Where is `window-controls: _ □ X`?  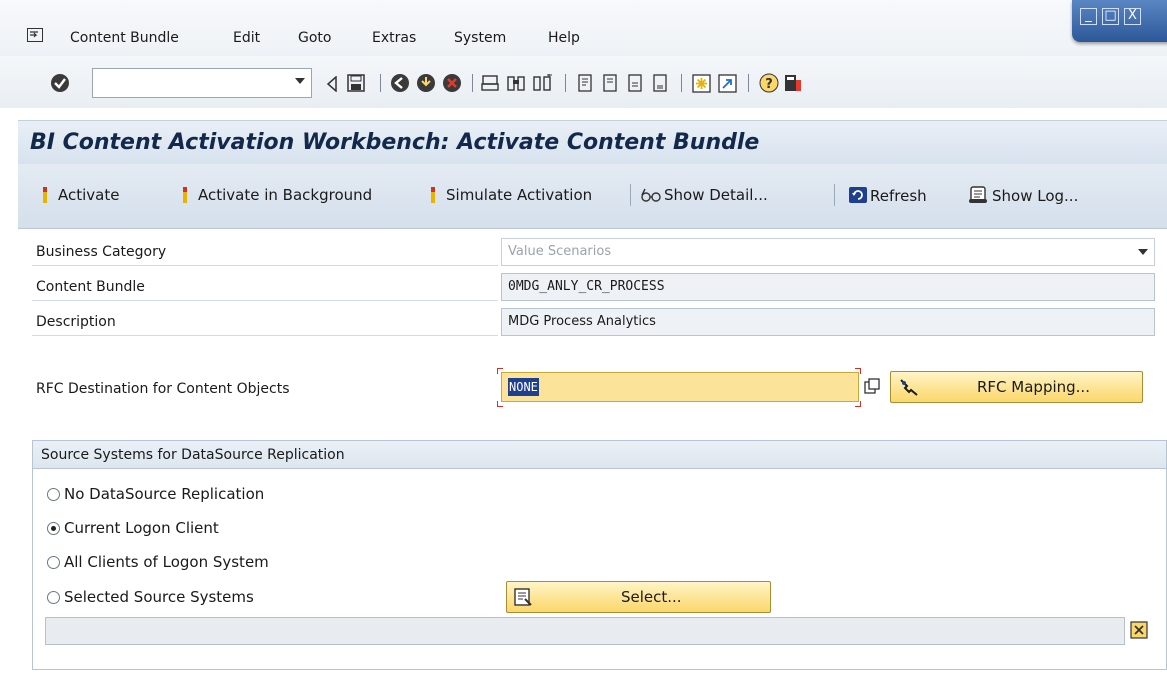 window-controls: _ □ X is located at coordinates (1119, 21).